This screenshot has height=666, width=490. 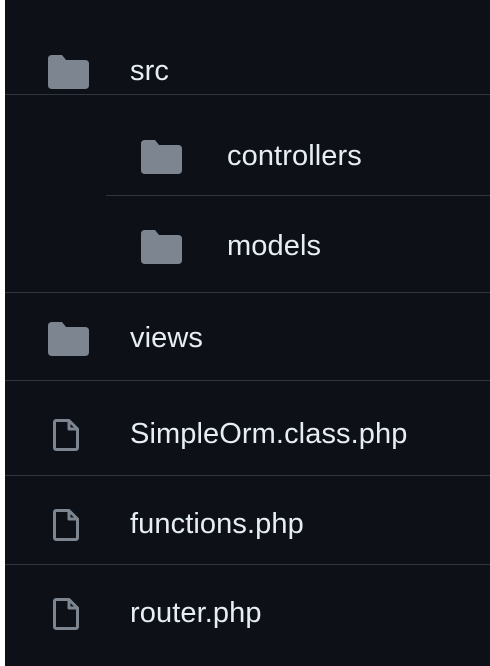 I want to click on tree-row-simpleorm: SimpleOrm.class.php, so click(x=247, y=435).